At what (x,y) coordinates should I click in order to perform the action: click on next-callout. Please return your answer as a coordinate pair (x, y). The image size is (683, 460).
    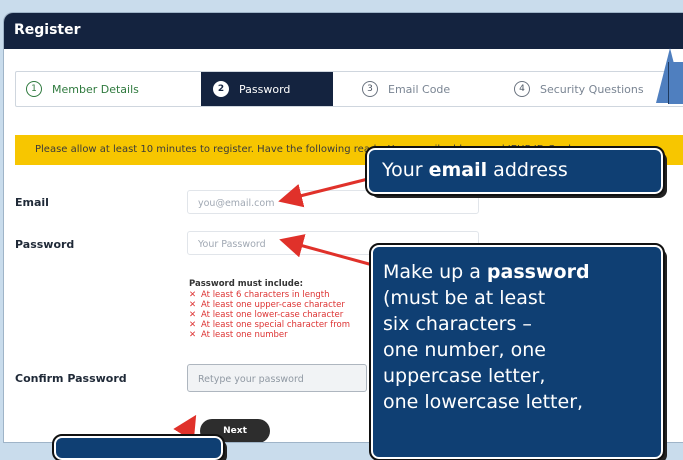
    Looking at the image, I should click on (138, 447).